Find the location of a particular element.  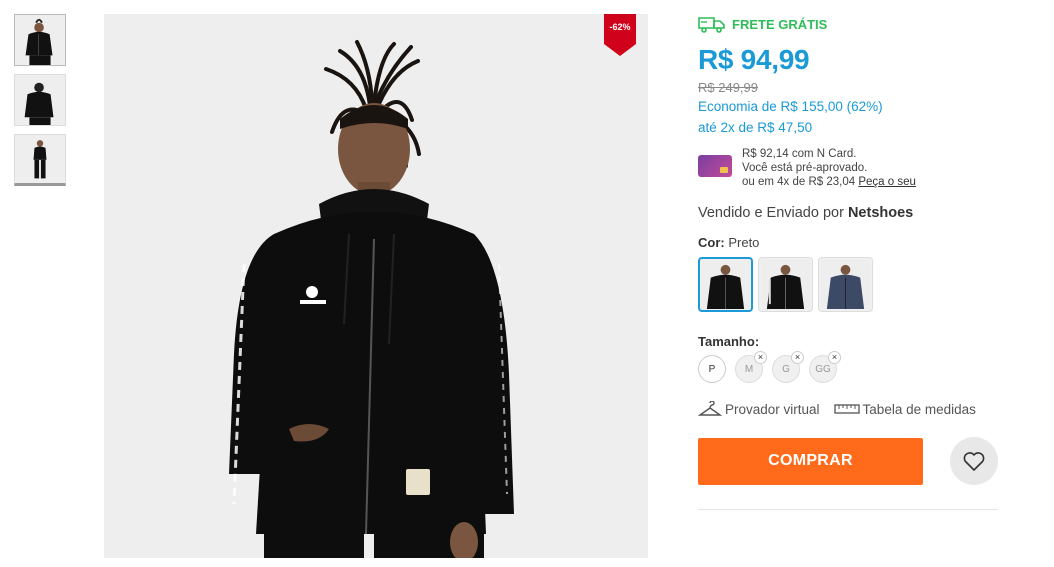

heart-icon is located at coordinates (974, 461).